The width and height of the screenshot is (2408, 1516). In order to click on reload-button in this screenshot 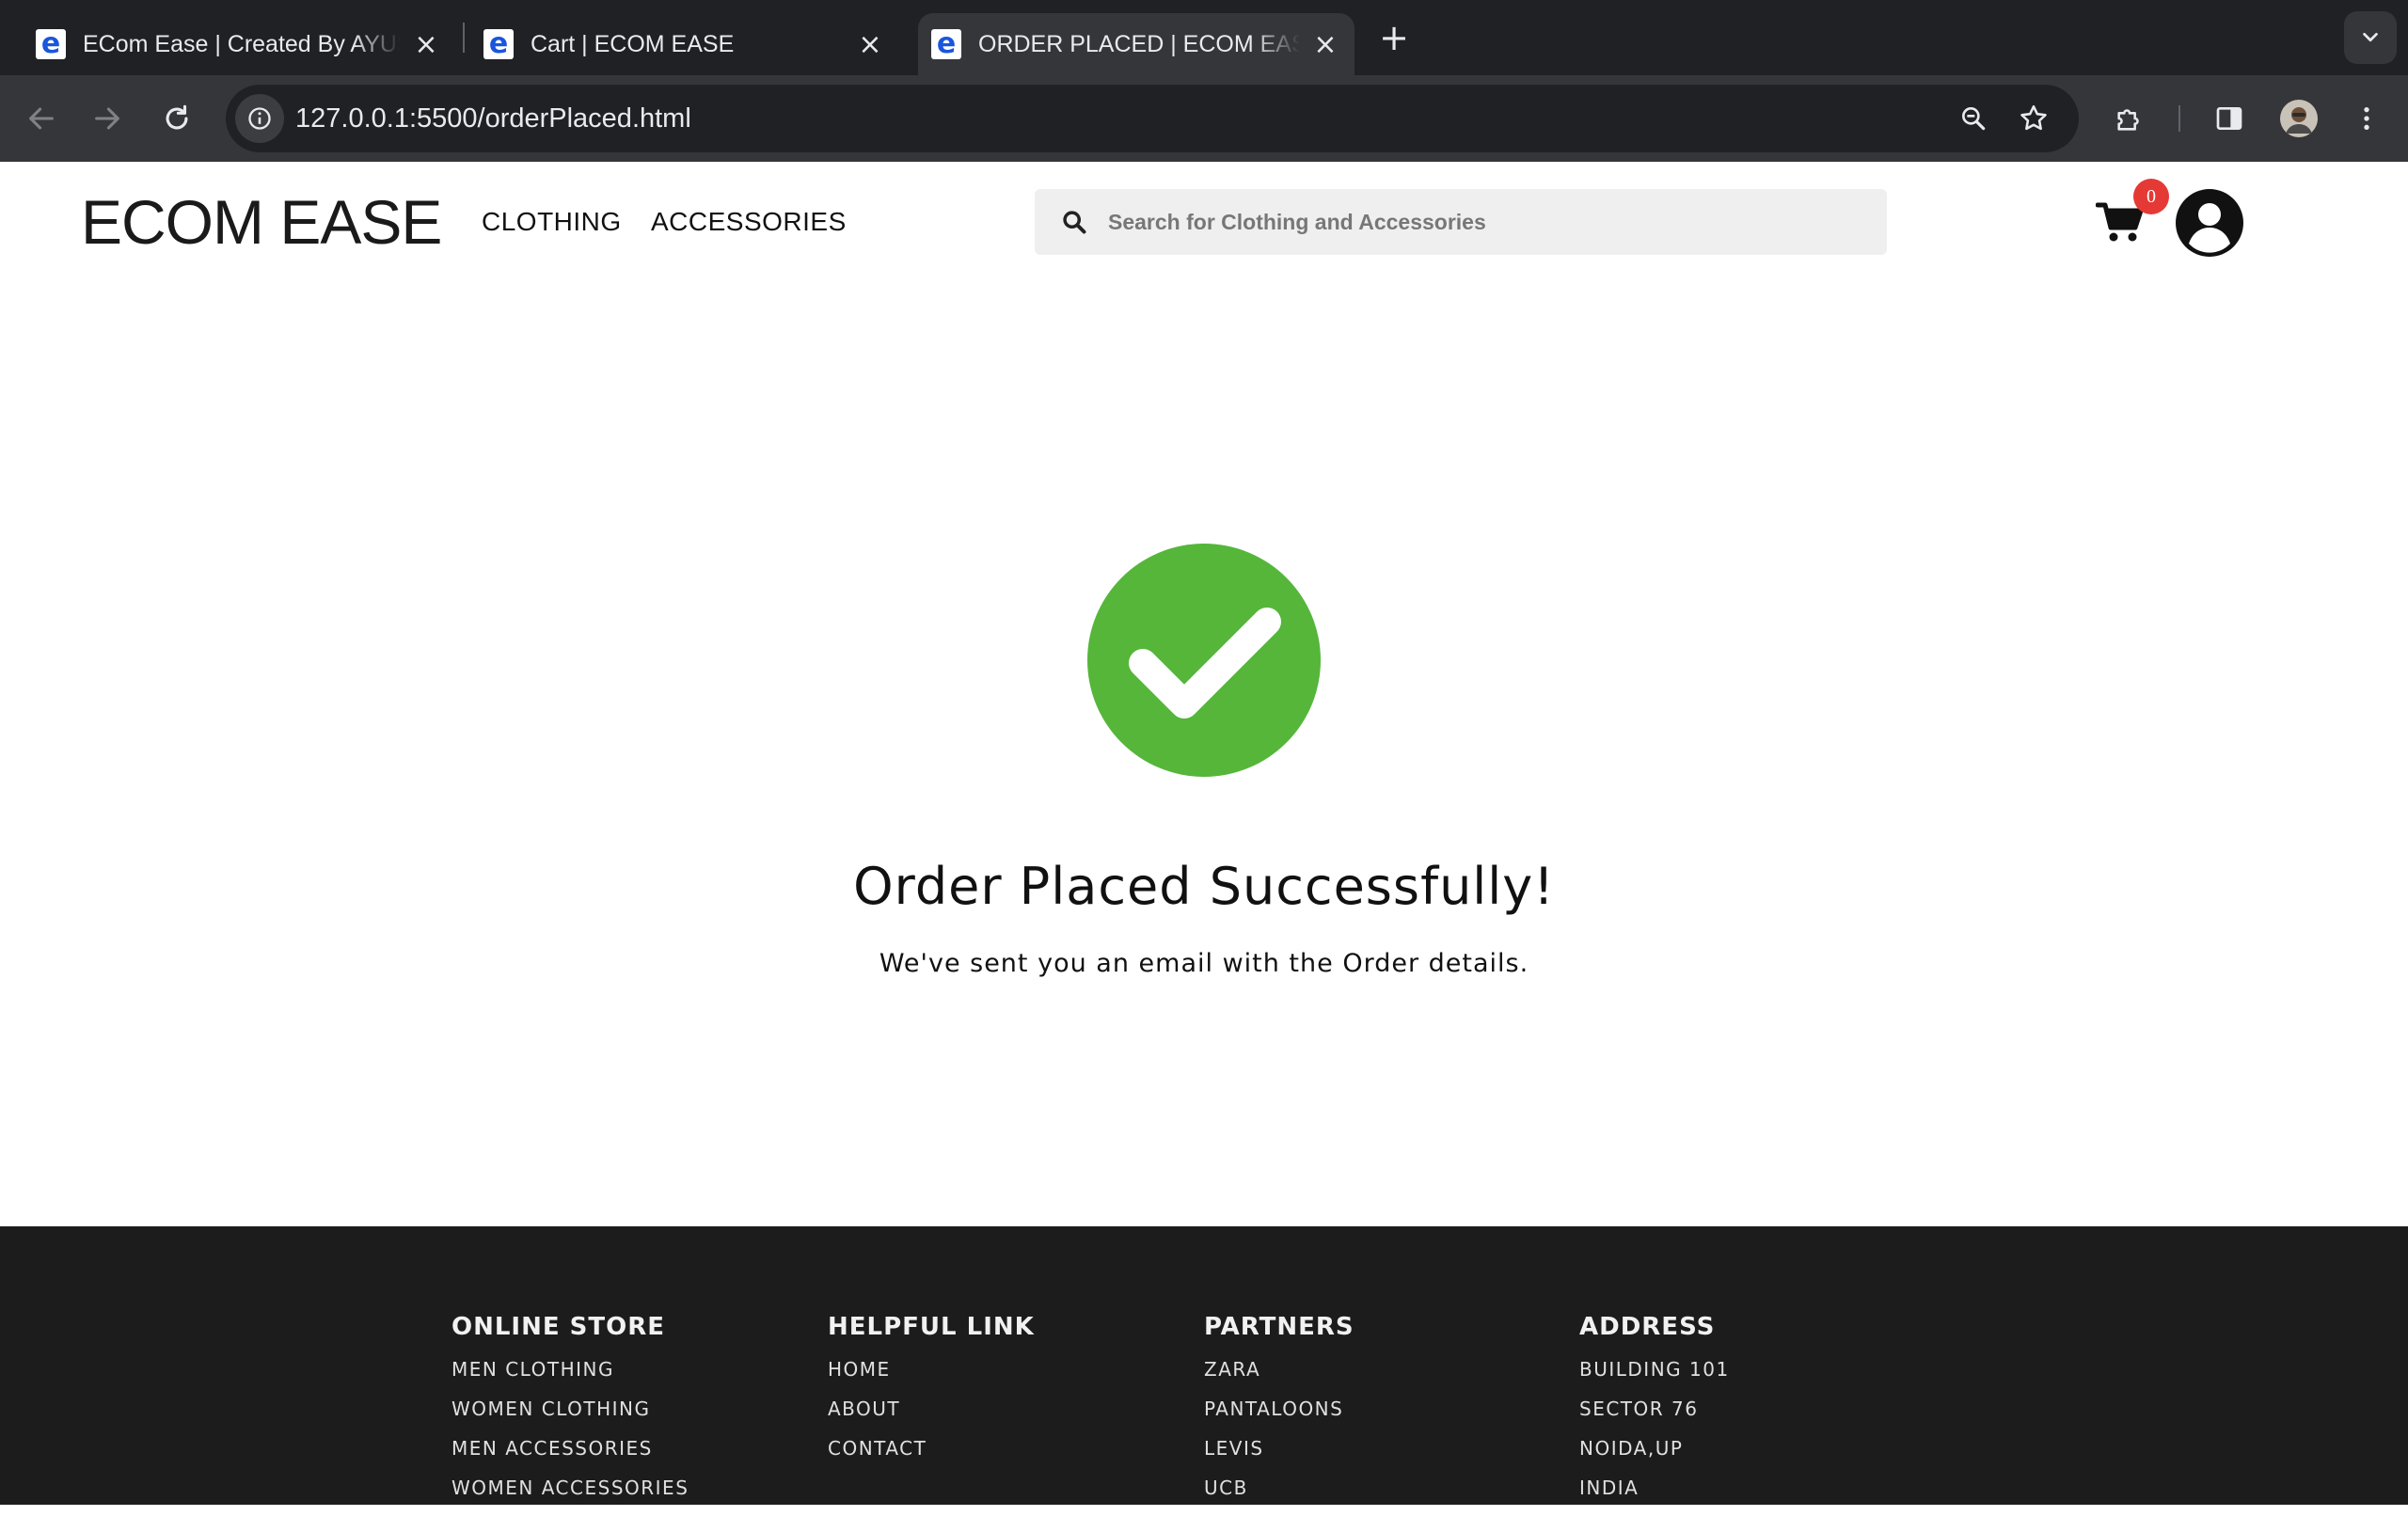, I will do `click(177, 118)`.